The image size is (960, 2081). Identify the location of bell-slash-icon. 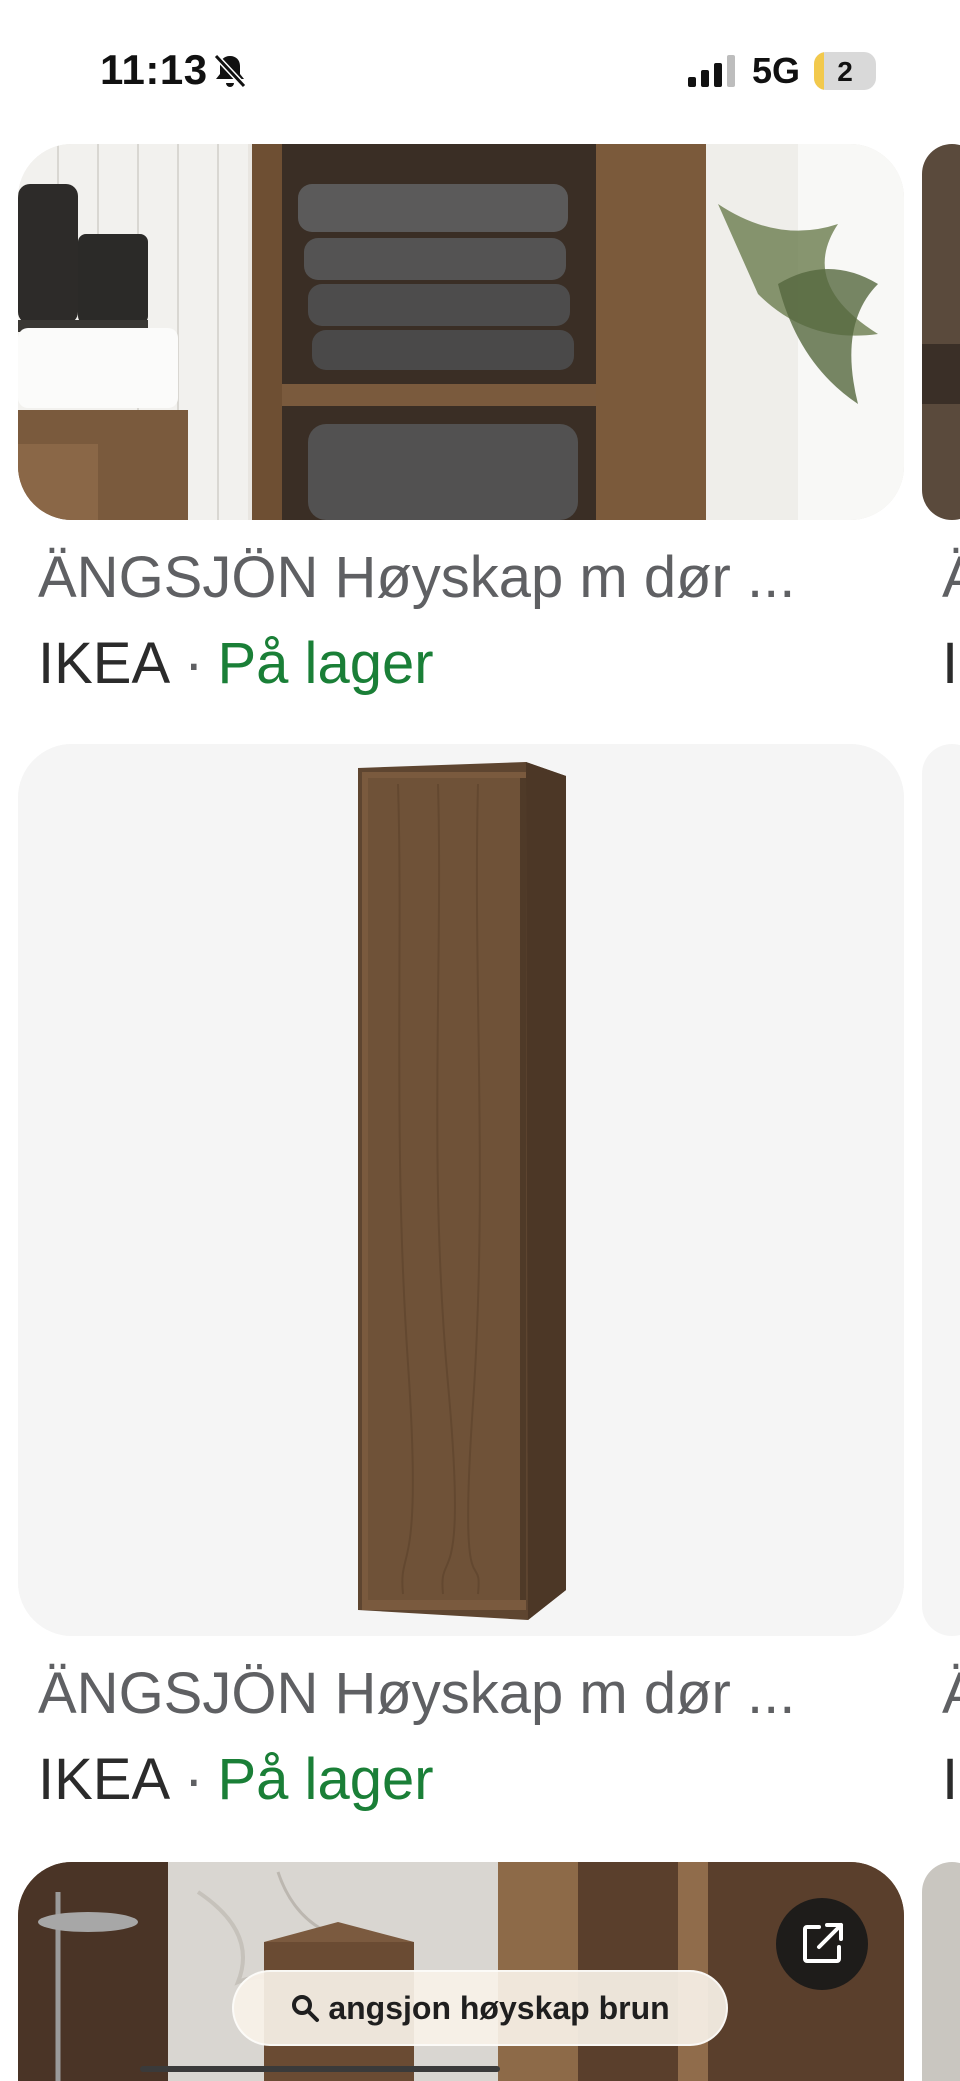
(230, 71).